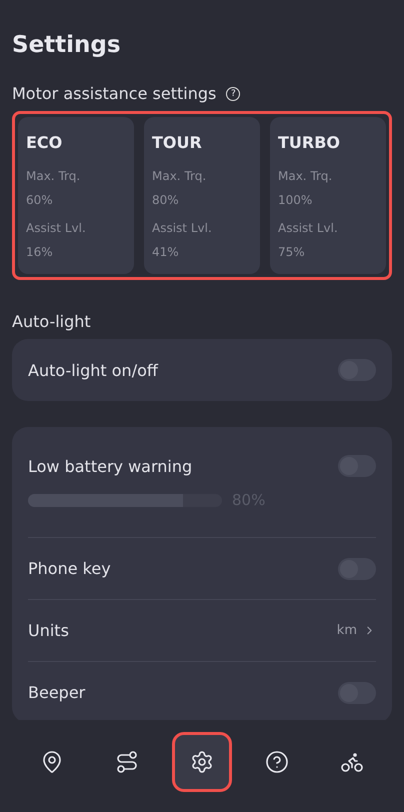 This screenshot has width=404, height=812. What do you see at coordinates (69, 568) in the screenshot?
I see `setting-label: Phone key` at bounding box center [69, 568].